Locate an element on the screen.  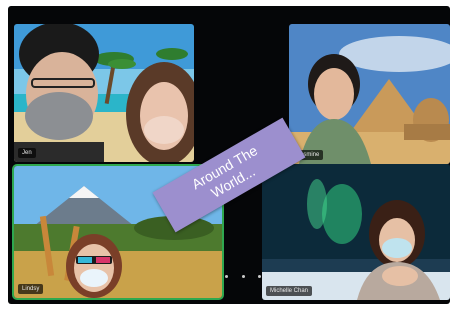
participant-name: Lindsy is located at coordinates (31, 289).